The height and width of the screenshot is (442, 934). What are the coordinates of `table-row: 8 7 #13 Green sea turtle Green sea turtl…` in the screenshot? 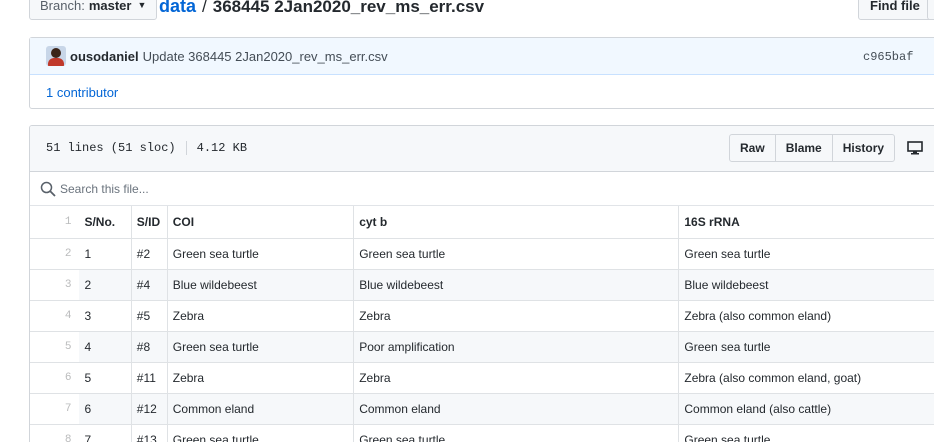 It's located at (482, 432).